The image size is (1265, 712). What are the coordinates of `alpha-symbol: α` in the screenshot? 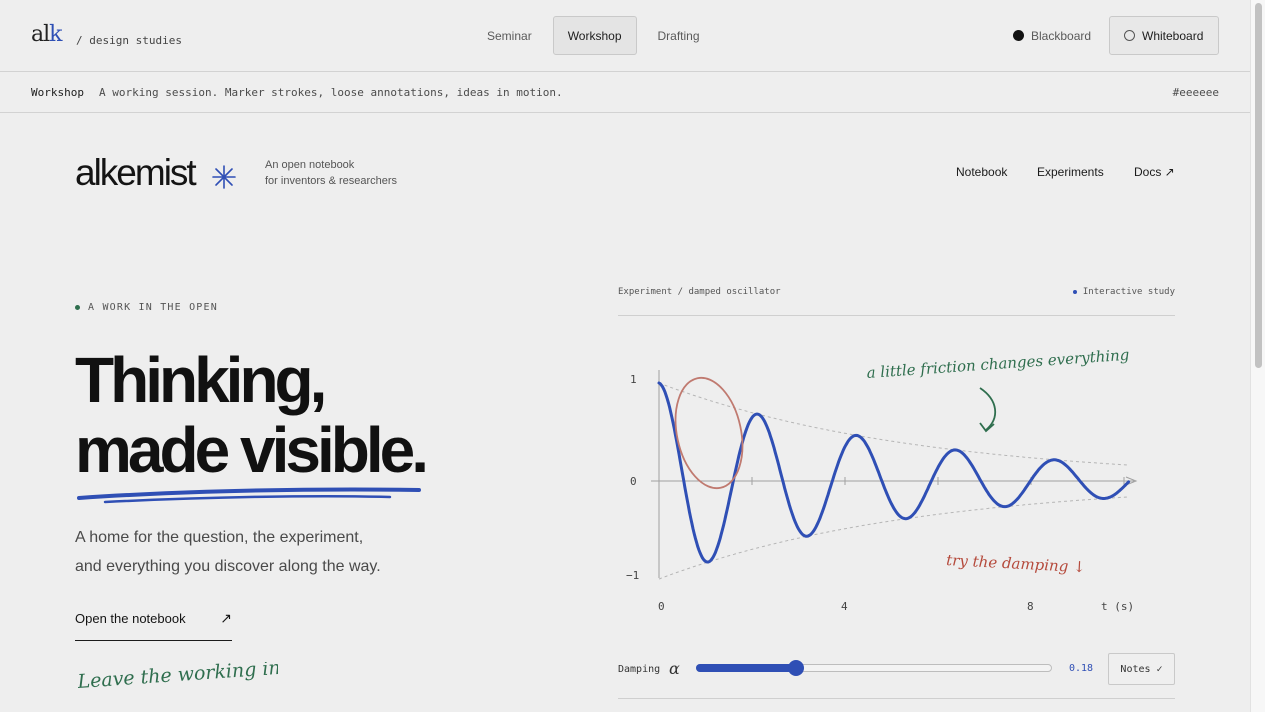 It's located at (674, 668).